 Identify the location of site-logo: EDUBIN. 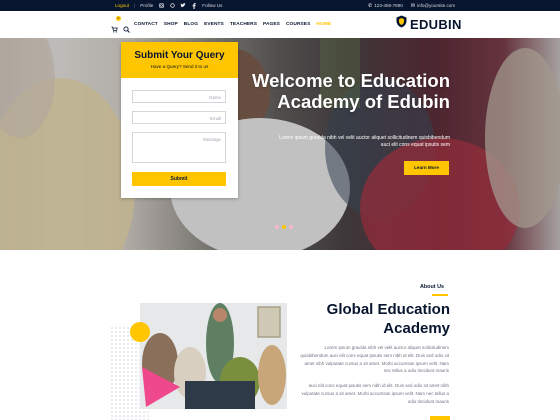
(429, 24).